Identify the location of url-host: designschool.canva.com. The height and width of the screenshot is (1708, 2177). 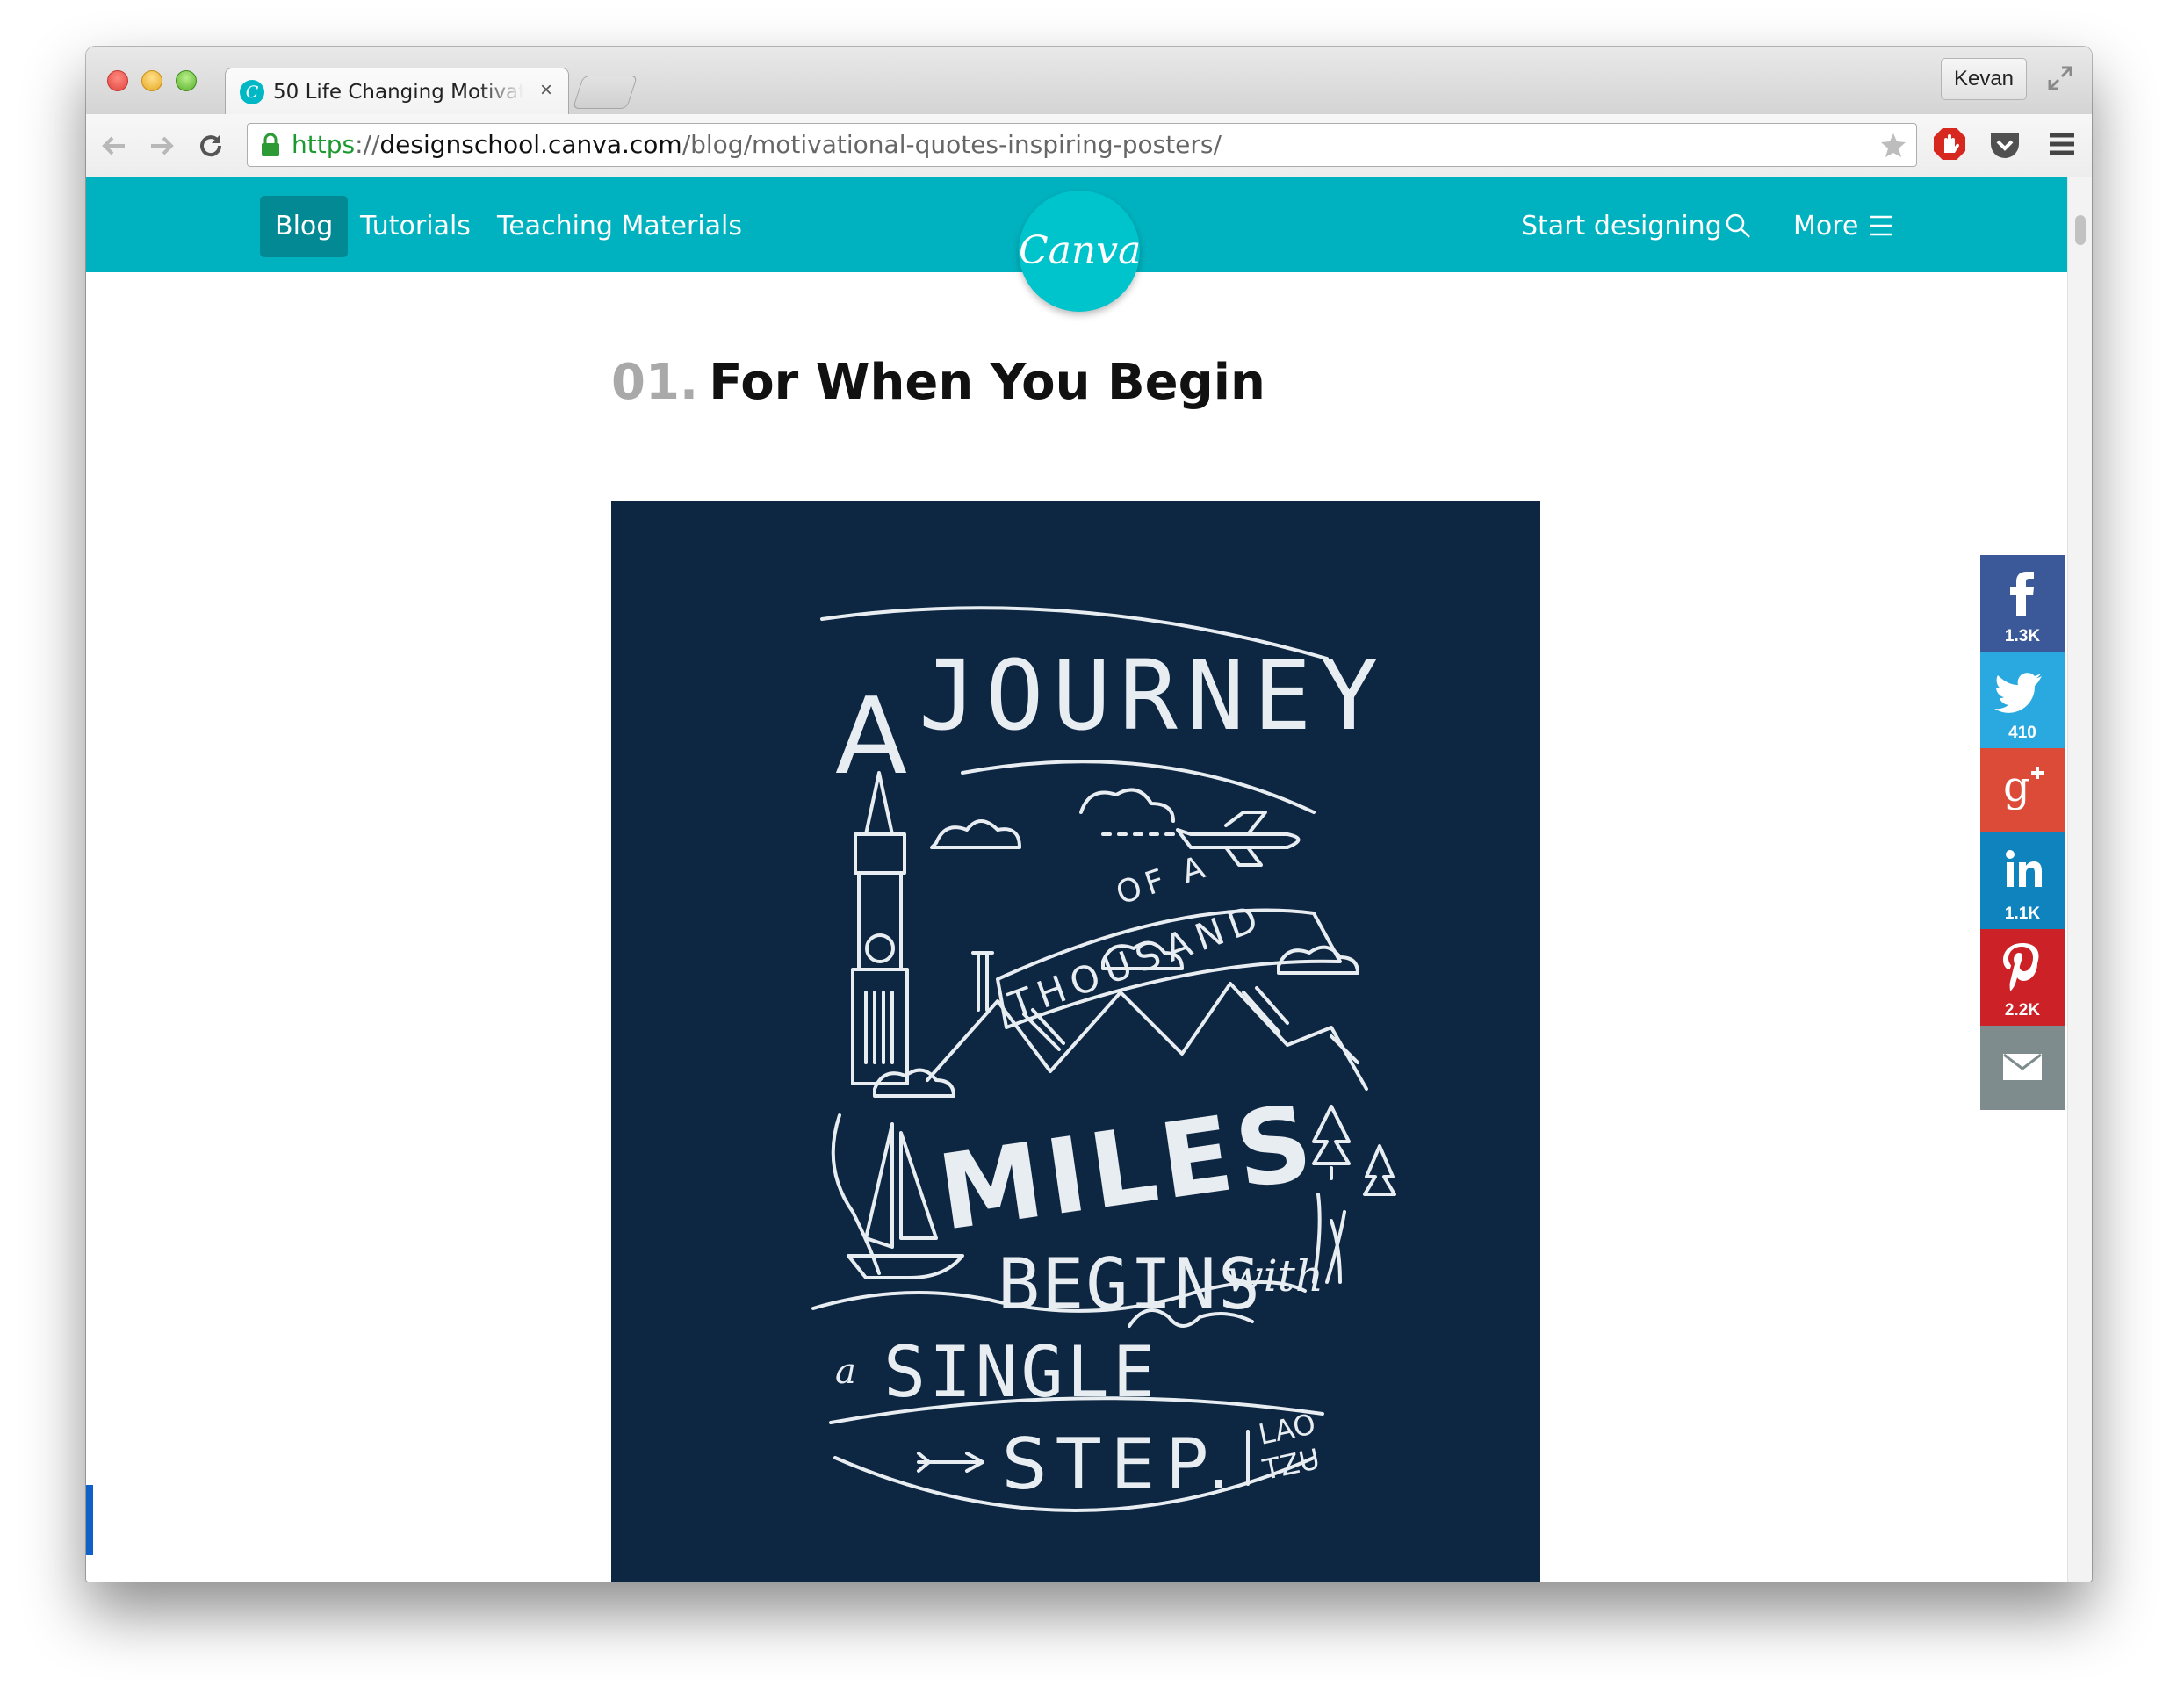
(530, 144).